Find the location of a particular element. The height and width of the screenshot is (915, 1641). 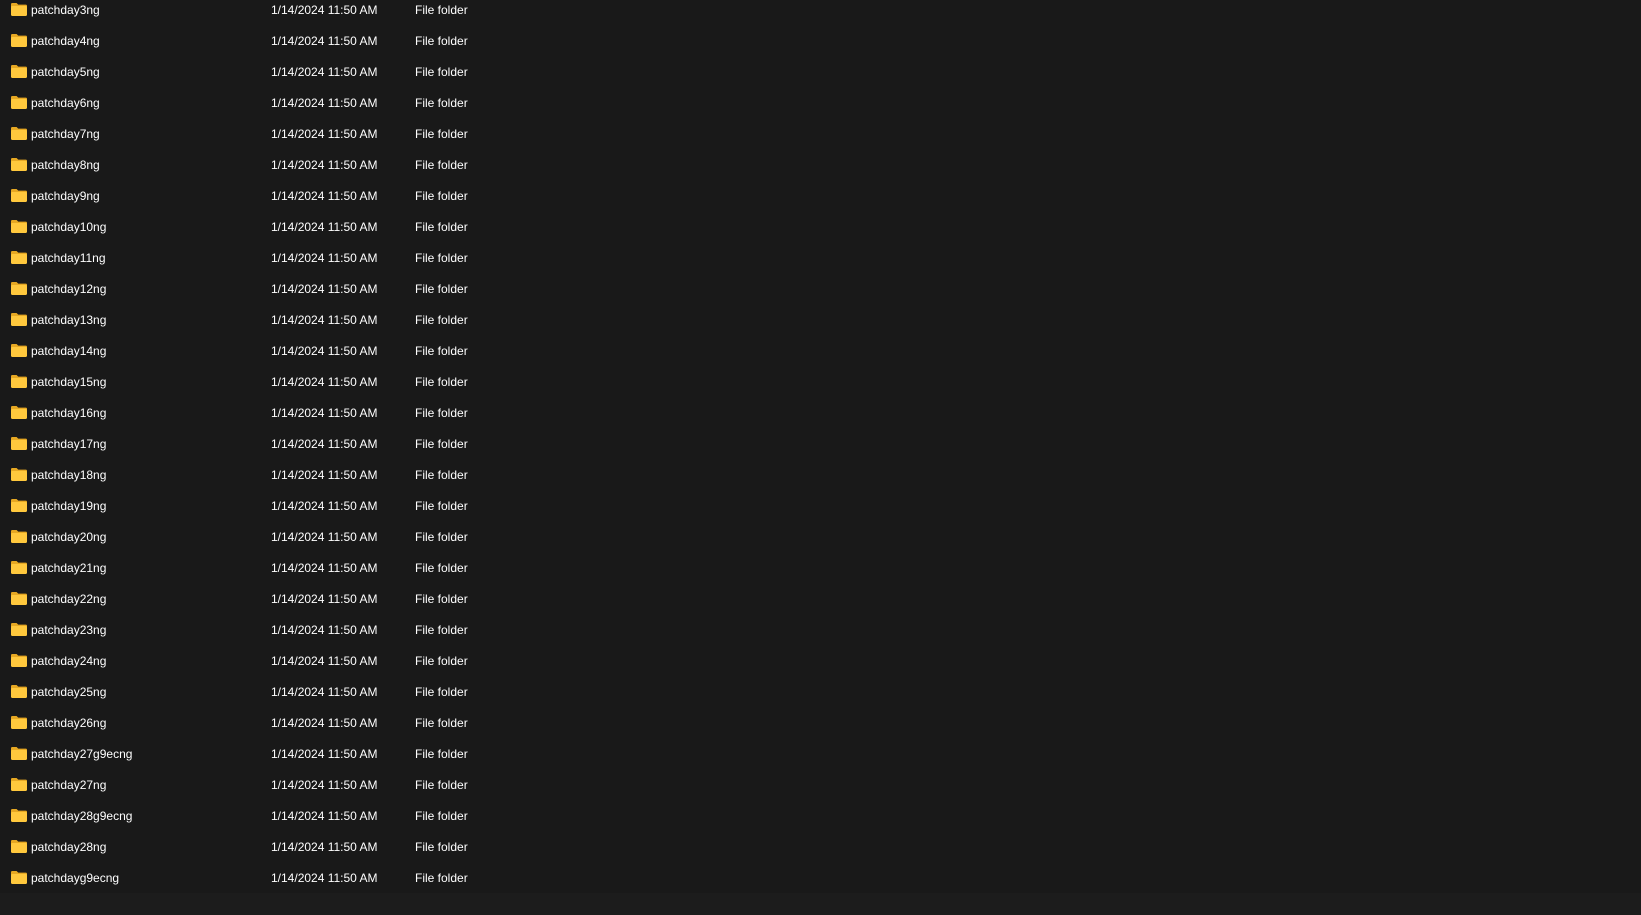

file-name: patchday7ng is located at coordinates (65, 134).